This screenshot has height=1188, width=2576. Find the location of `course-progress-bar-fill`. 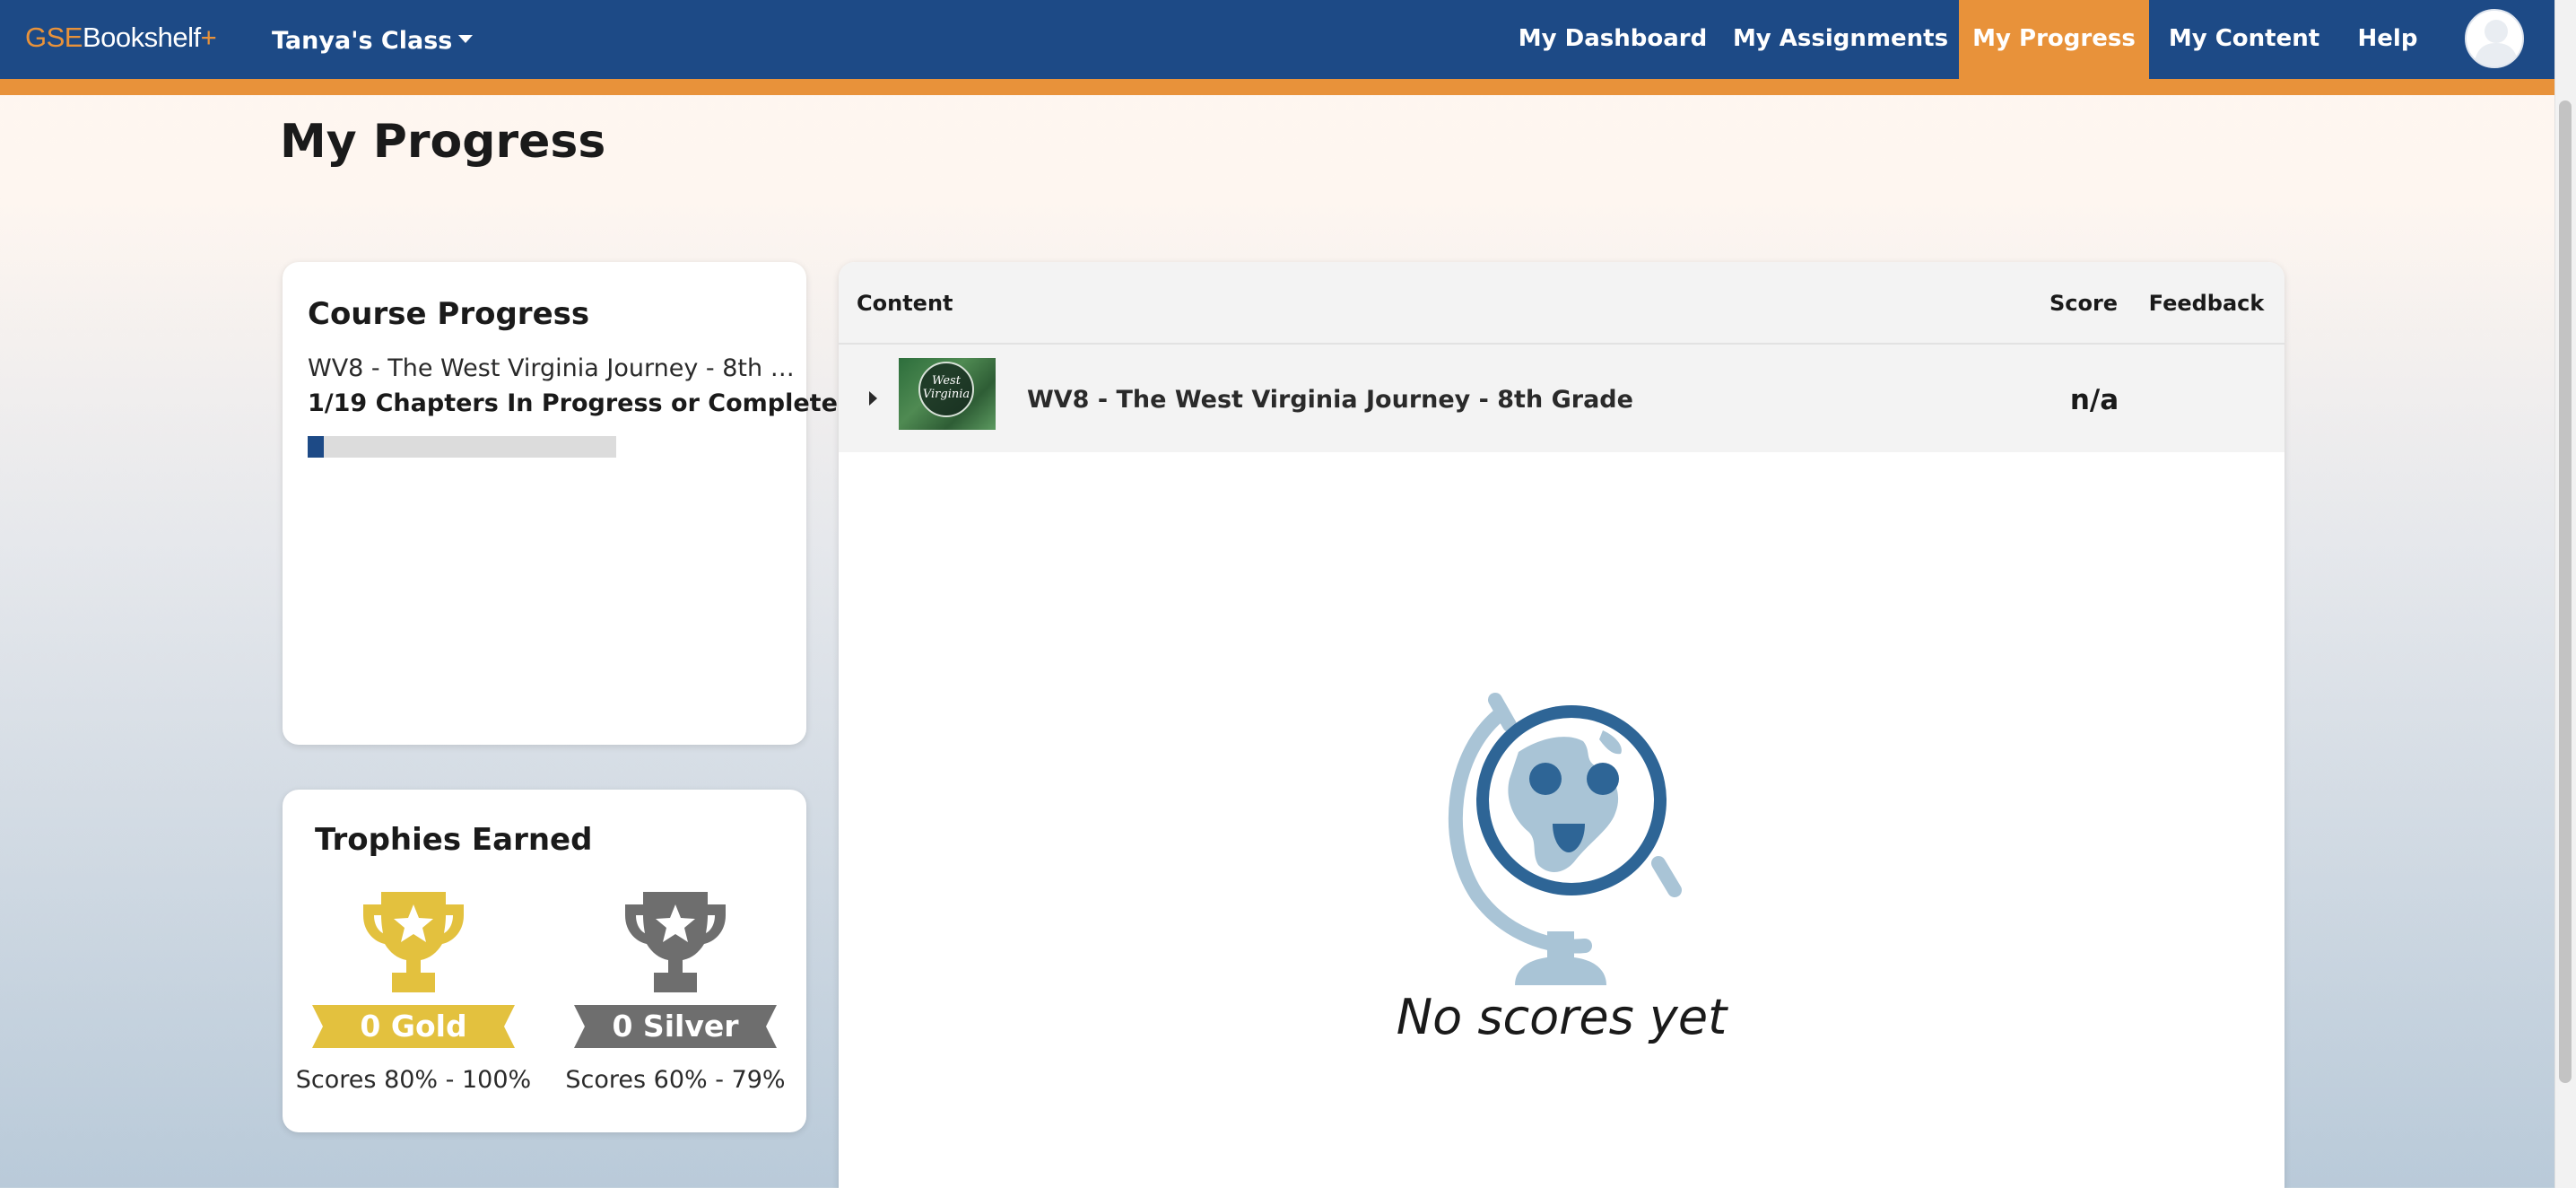

course-progress-bar-fill is located at coordinates (316, 447).